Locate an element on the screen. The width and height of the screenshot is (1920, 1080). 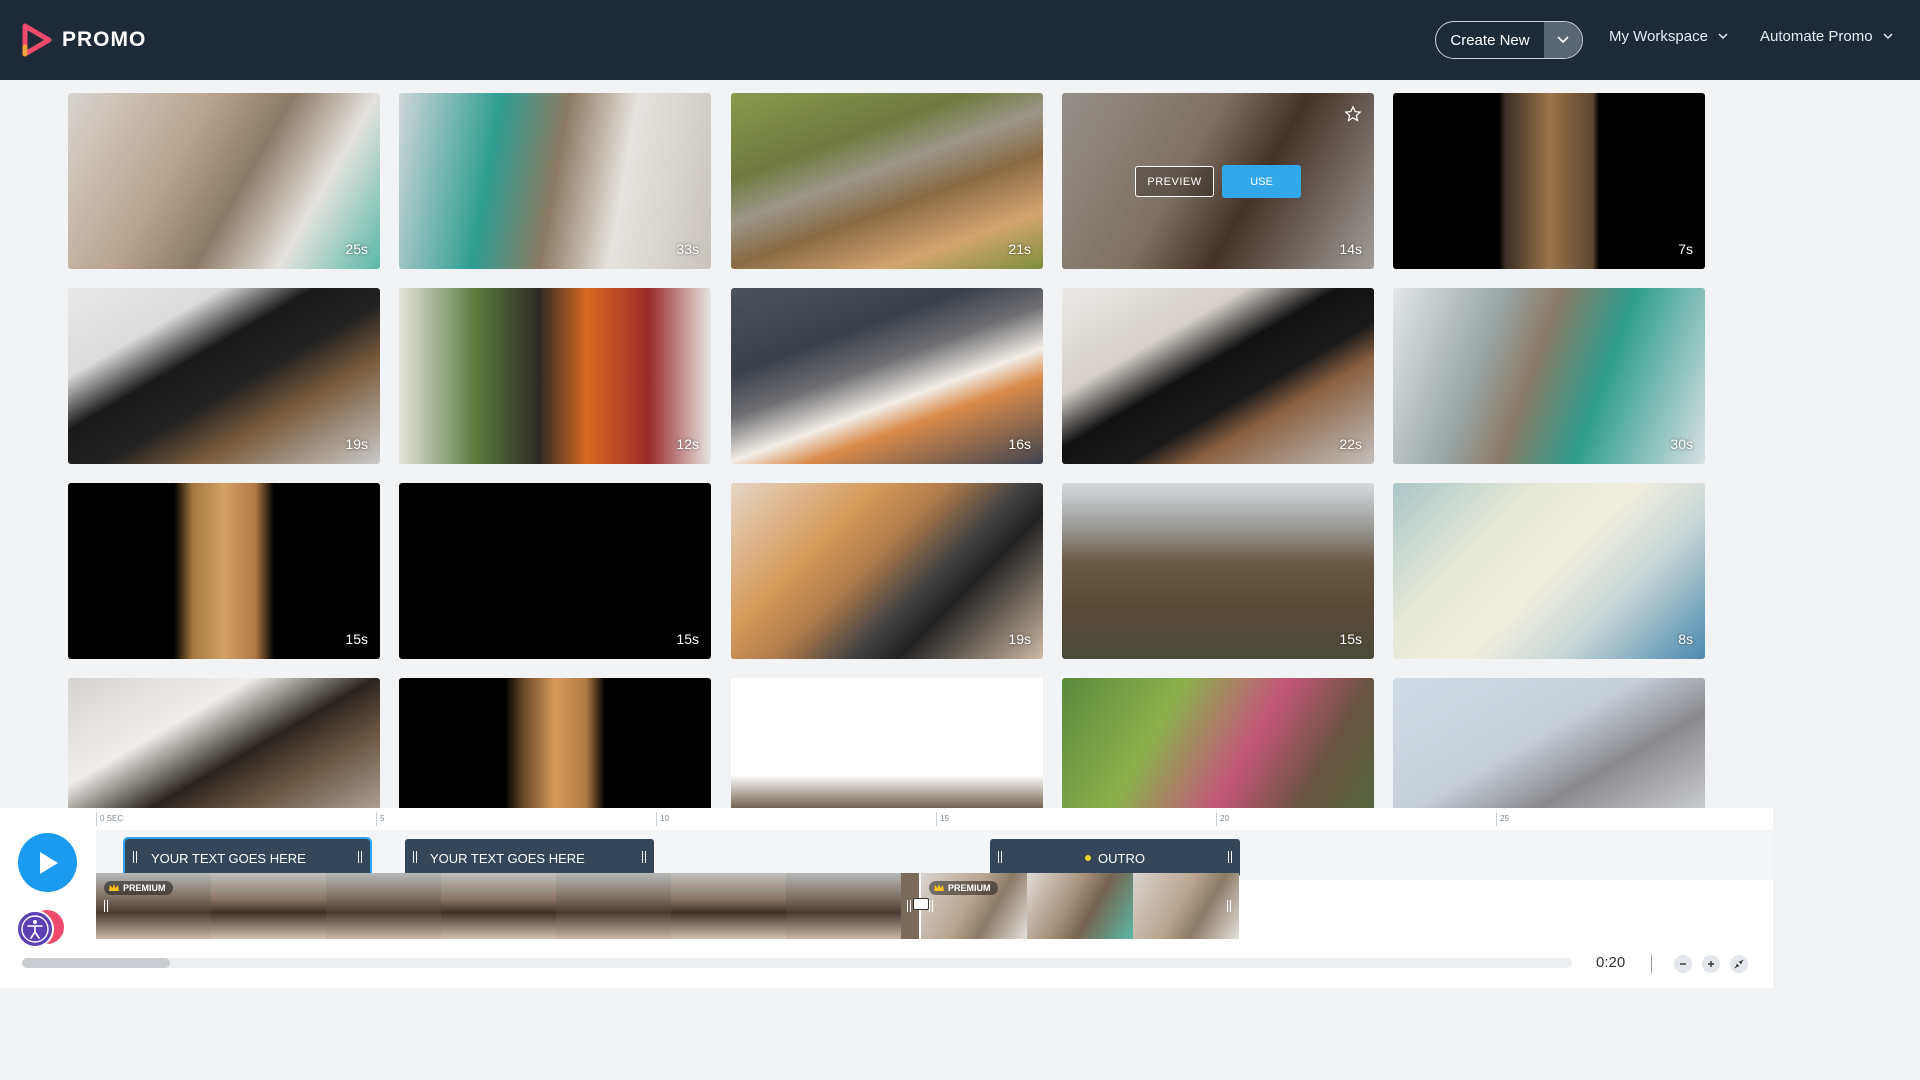
star-icon is located at coordinates (1353, 114).